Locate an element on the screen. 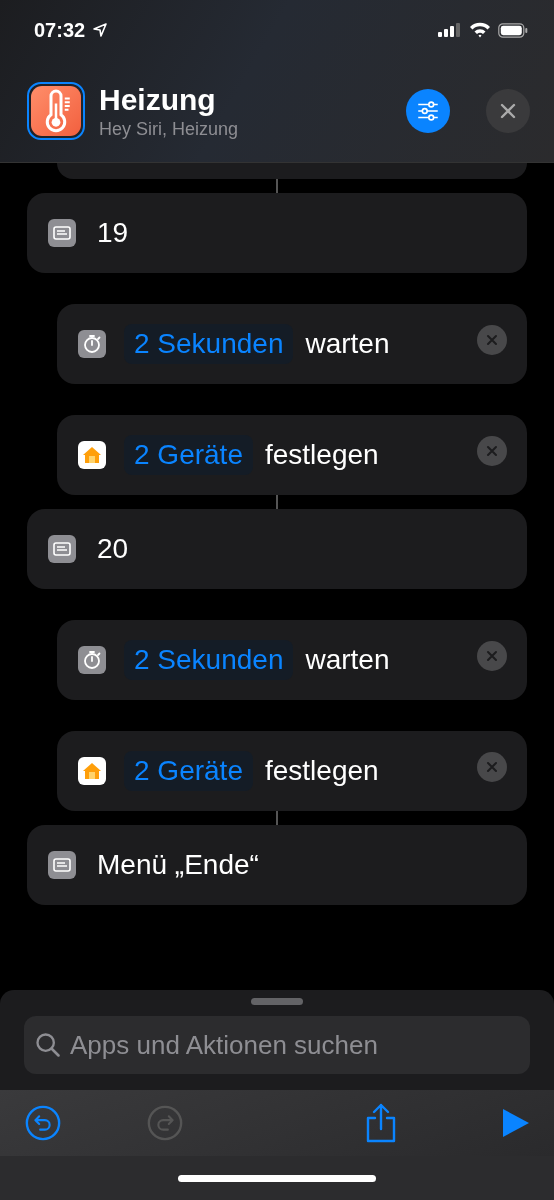 Image resolution: width=554 pixels, height=1200 pixels. search-field: Apps und Aktionen suchen is located at coordinates (277, 1045).